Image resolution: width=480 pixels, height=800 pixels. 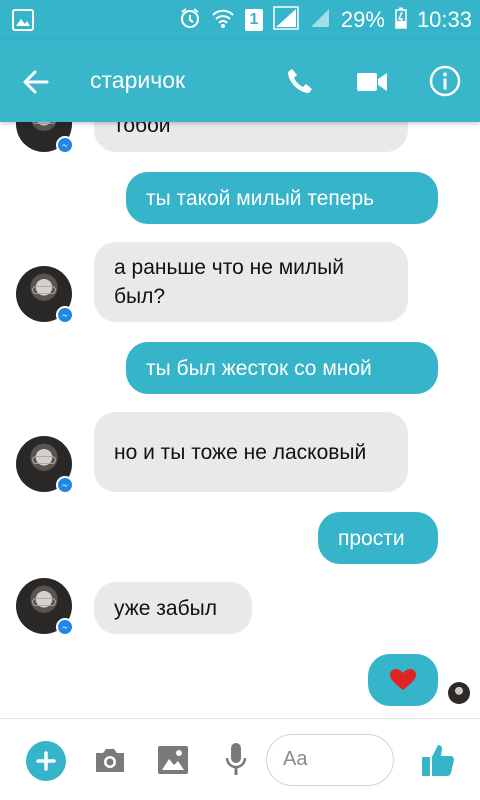 I want to click on status-icons: 1 29% 10:33, so click(x=325, y=20).